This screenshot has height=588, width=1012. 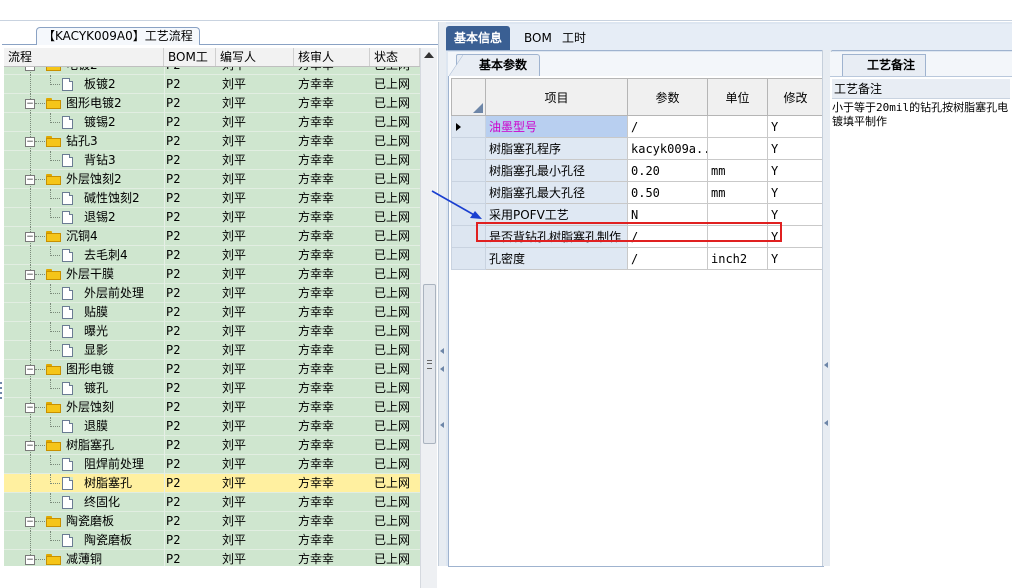 What do you see at coordinates (392, 141) in the screenshot?
I see `status-cell: 已上网` at bounding box center [392, 141].